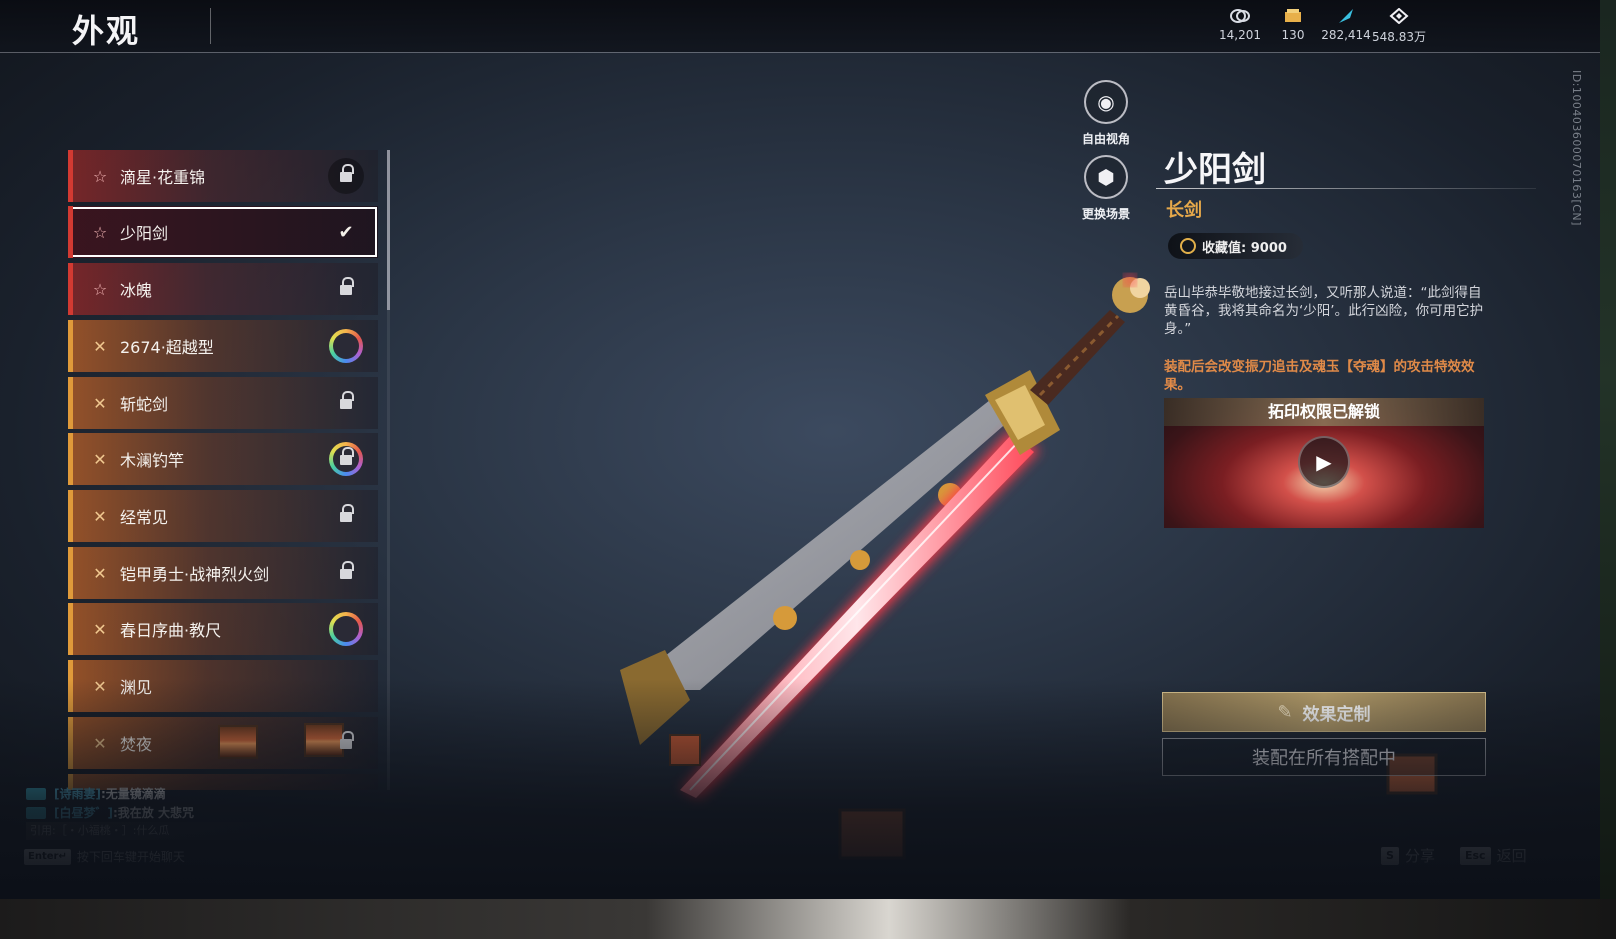 This screenshot has width=1616, height=939. Describe the element at coordinates (36, 812) in the screenshot. I see `chat-channel-icon` at that location.